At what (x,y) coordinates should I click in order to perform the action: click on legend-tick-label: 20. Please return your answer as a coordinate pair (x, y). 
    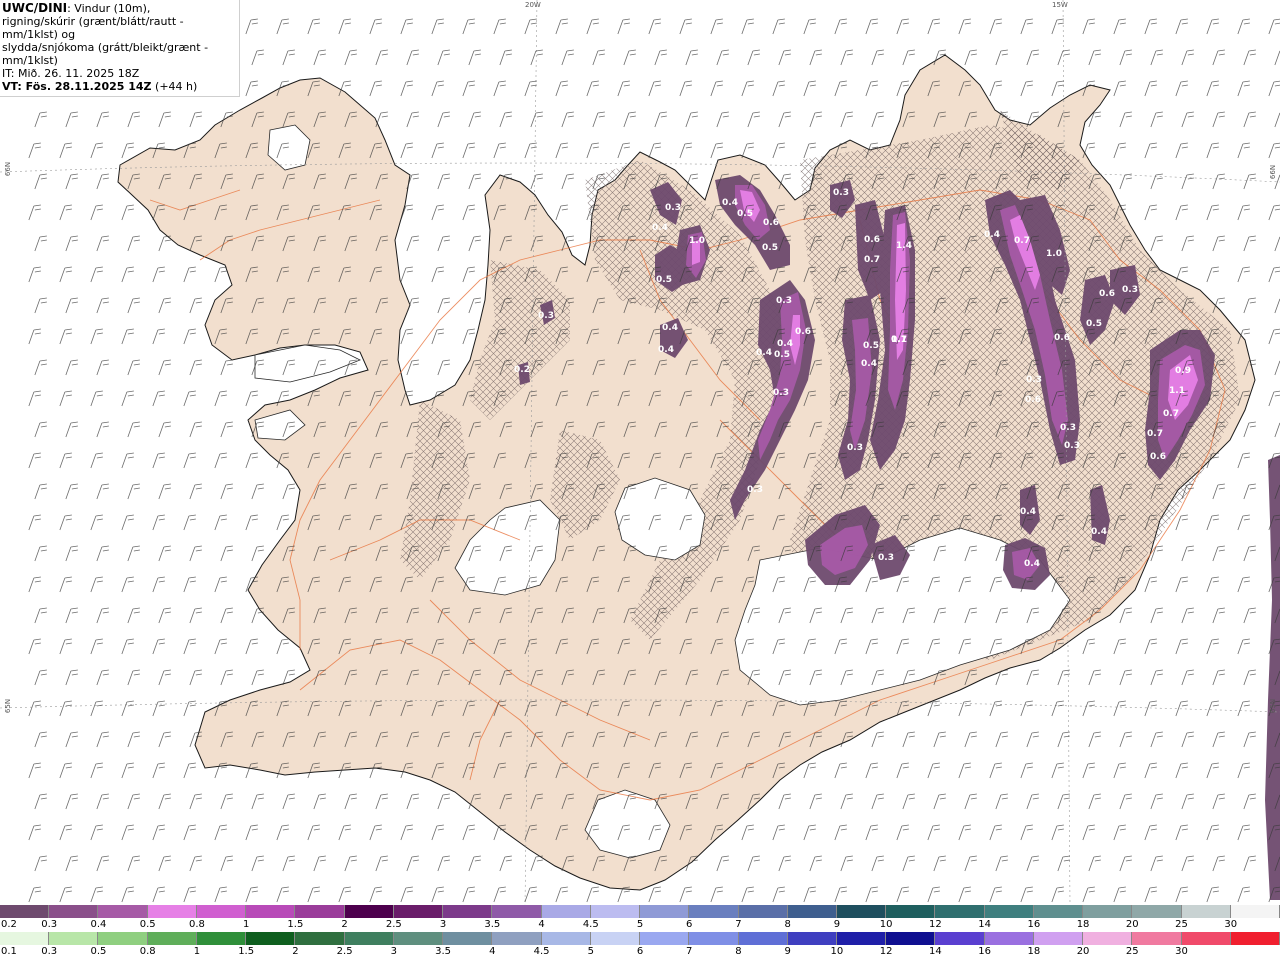
    Looking at the image, I should click on (1132, 924).